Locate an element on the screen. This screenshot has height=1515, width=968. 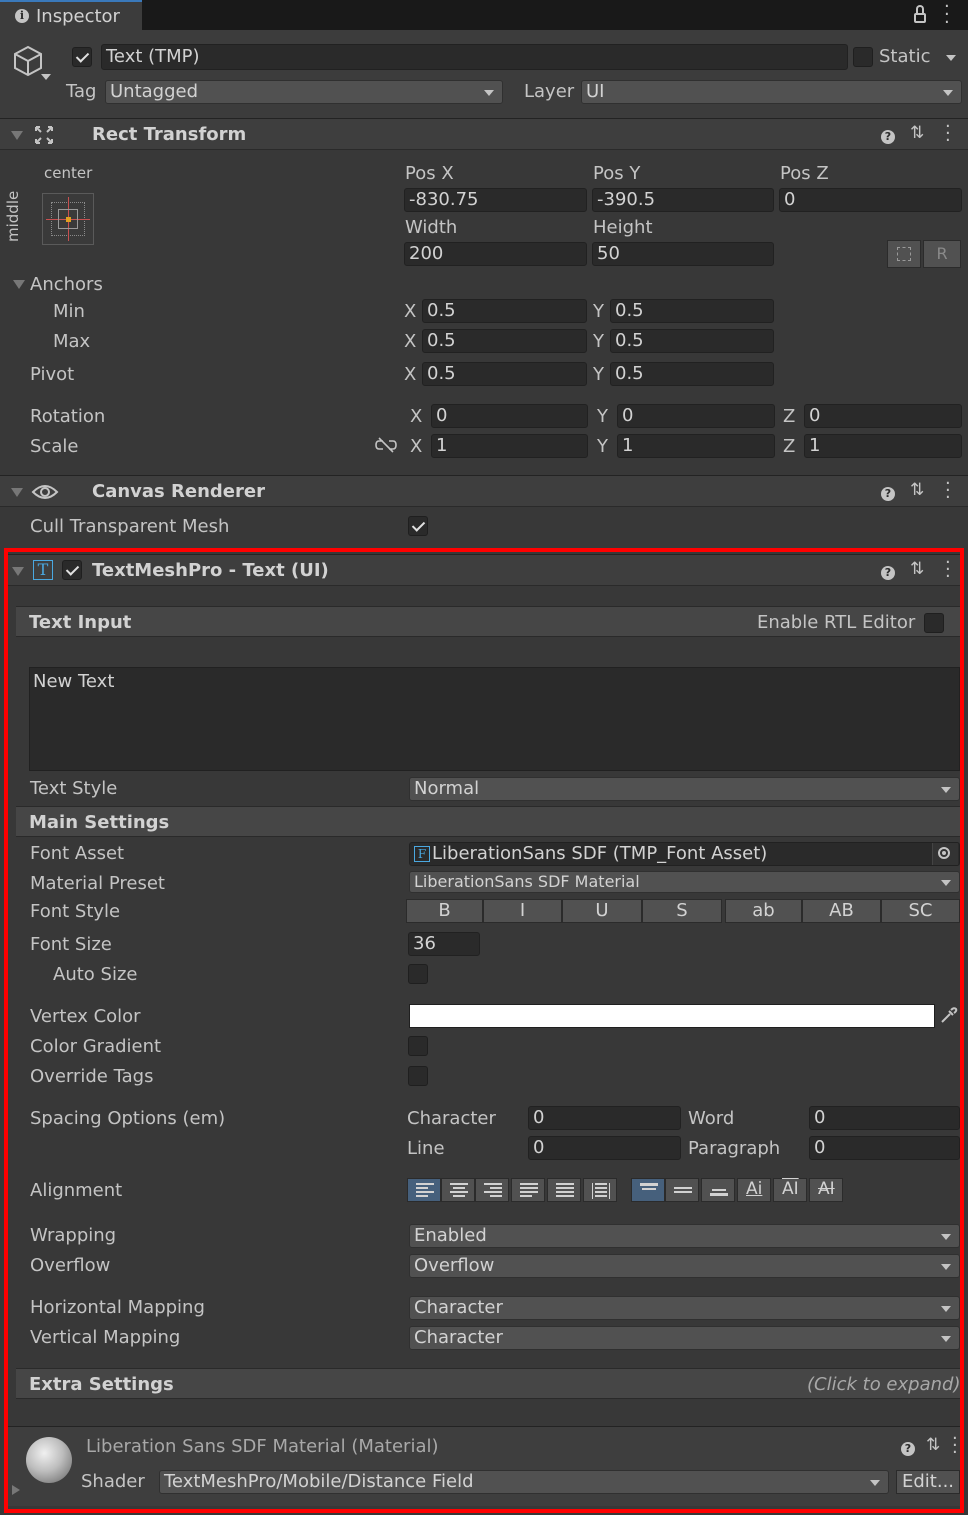
font-style-bold-button: B is located at coordinates (444, 911).